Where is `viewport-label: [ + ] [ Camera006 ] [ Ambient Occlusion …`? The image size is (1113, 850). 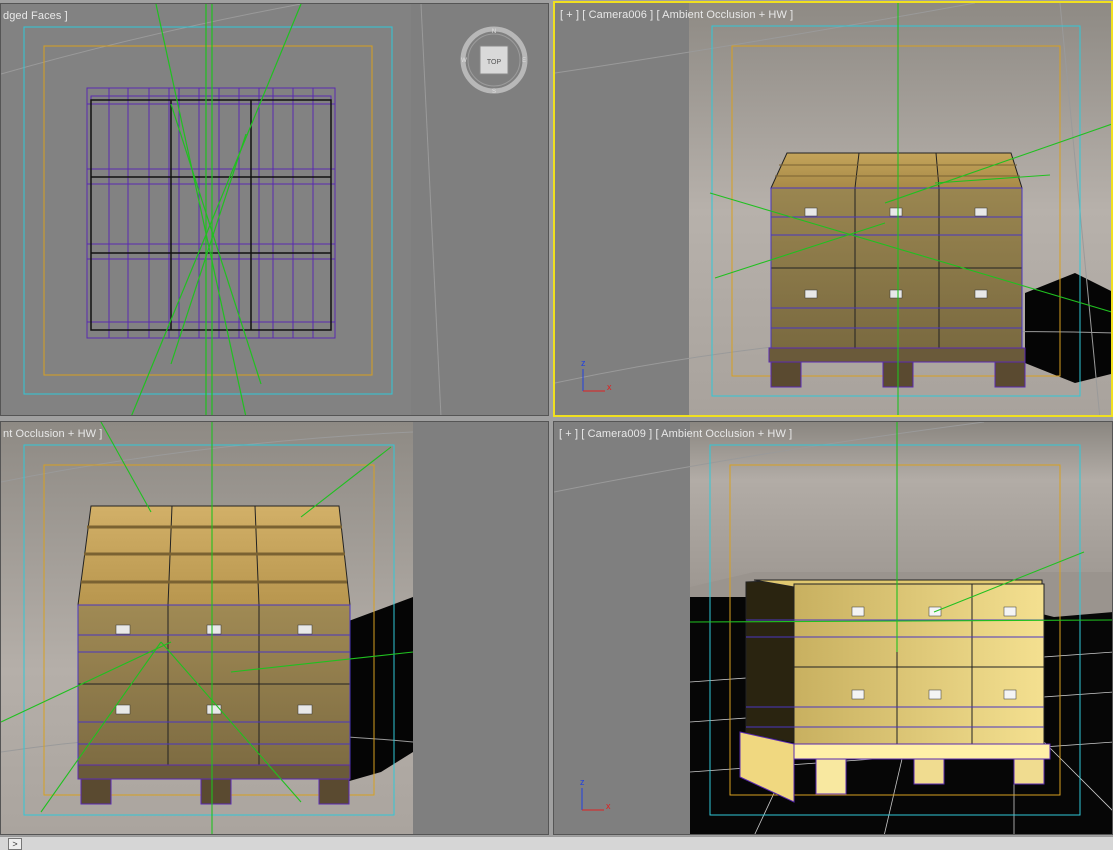 viewport-label: [ + ] [ Camera006 ] [ Ambient Occlusion … is located at coordinates (676, 15).